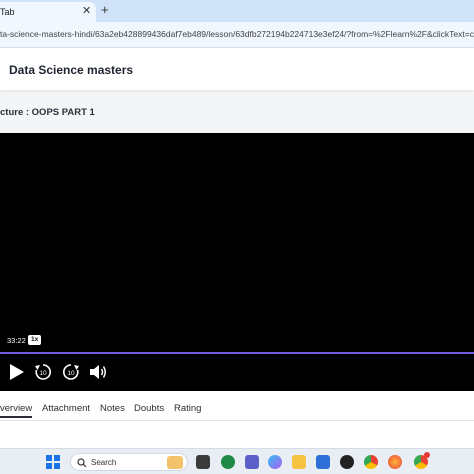 This screenshot has height=474, width=474. I want to click on volume-icon, so click(98, 372).